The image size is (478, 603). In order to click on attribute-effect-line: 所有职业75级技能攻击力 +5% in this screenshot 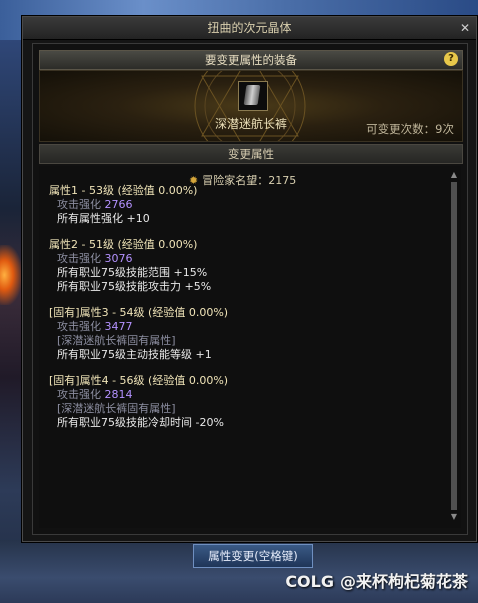, I will do `click(134, 286)`.